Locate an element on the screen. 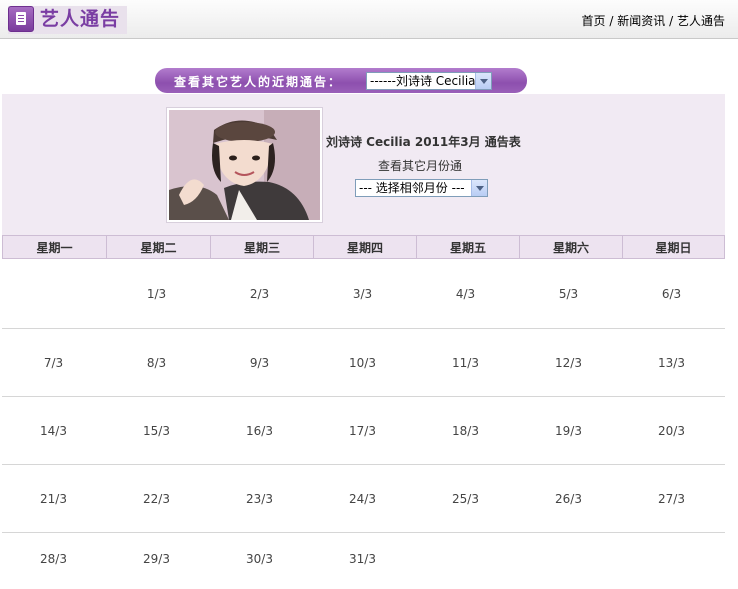  calendar-week-row: 7/3 8/3 9/3 10/3 11/3 12/3 13/3 is located at coordinates (363, 362).